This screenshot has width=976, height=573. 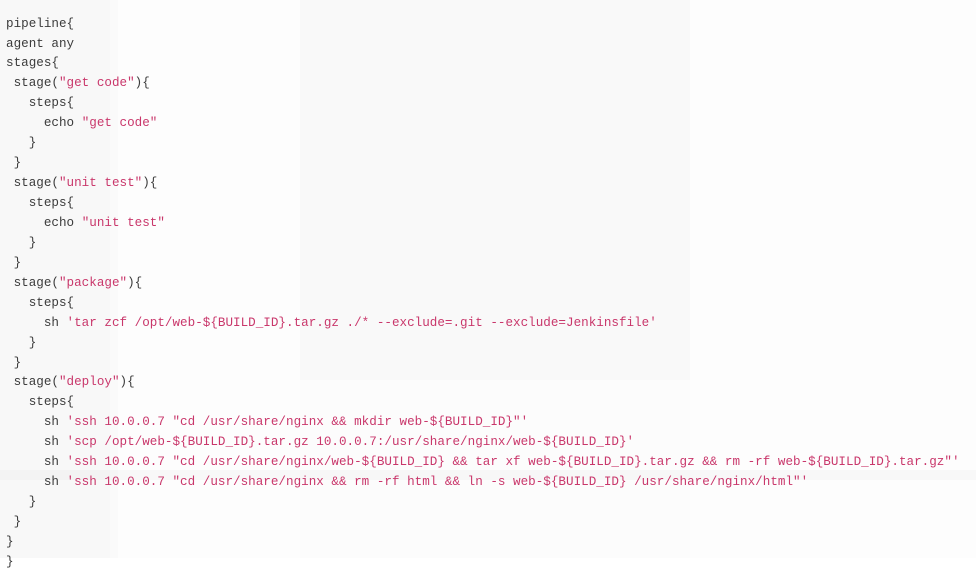 I want to click on code-line: stage("package"){, so click(x=491, y=284).